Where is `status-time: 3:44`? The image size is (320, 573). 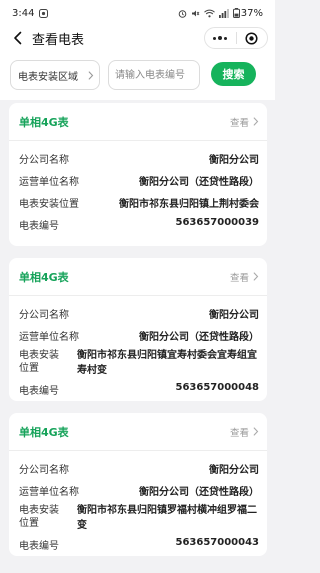 status-time: 3:44 is located at coordinates (23, 13).